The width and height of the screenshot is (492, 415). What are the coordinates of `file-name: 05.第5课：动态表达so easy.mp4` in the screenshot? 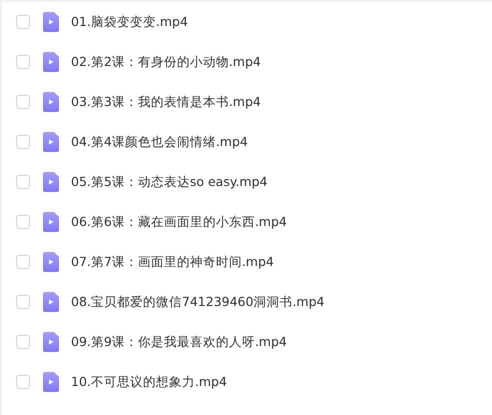 It's located at (169, 182).